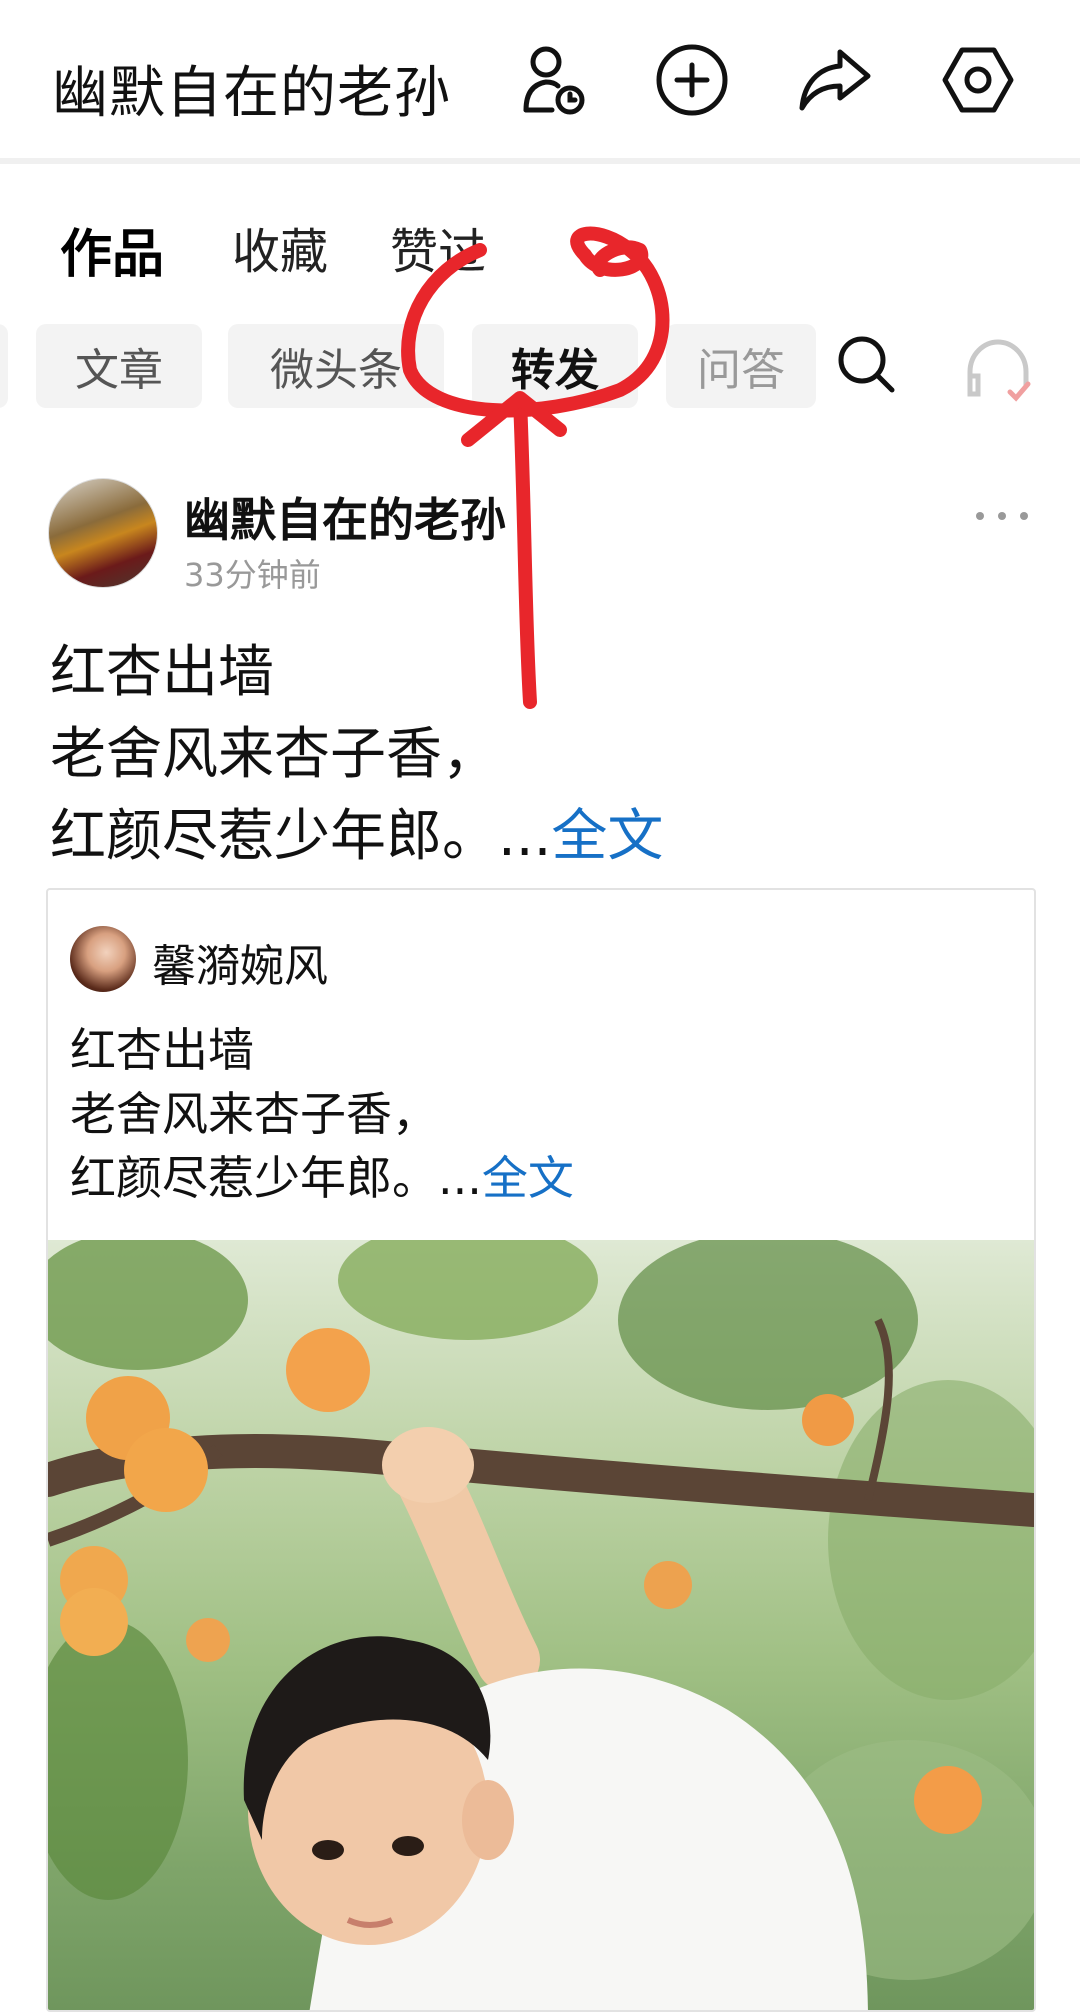  What do you see at coordinates (540, 1114) in the screenshot?
I see `repost-text: 红杏出墙 老舍风来杏子香， 红颜尽惹少年郎。...全文` at bounding box center [540, 1114].